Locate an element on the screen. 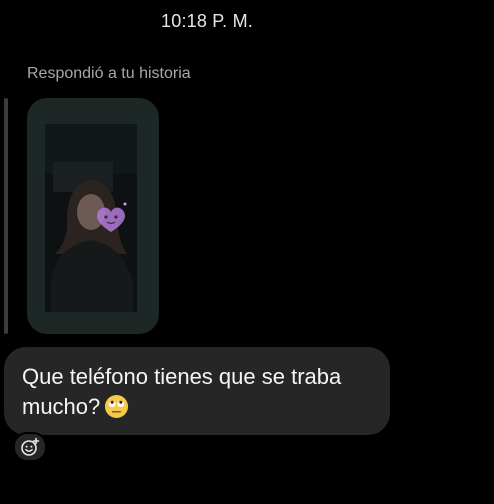 The height and width of the screenshot is (504, 494). message-bubble: Que teléfono tienes que se traba mucho? is located at coordinates (197, 391).